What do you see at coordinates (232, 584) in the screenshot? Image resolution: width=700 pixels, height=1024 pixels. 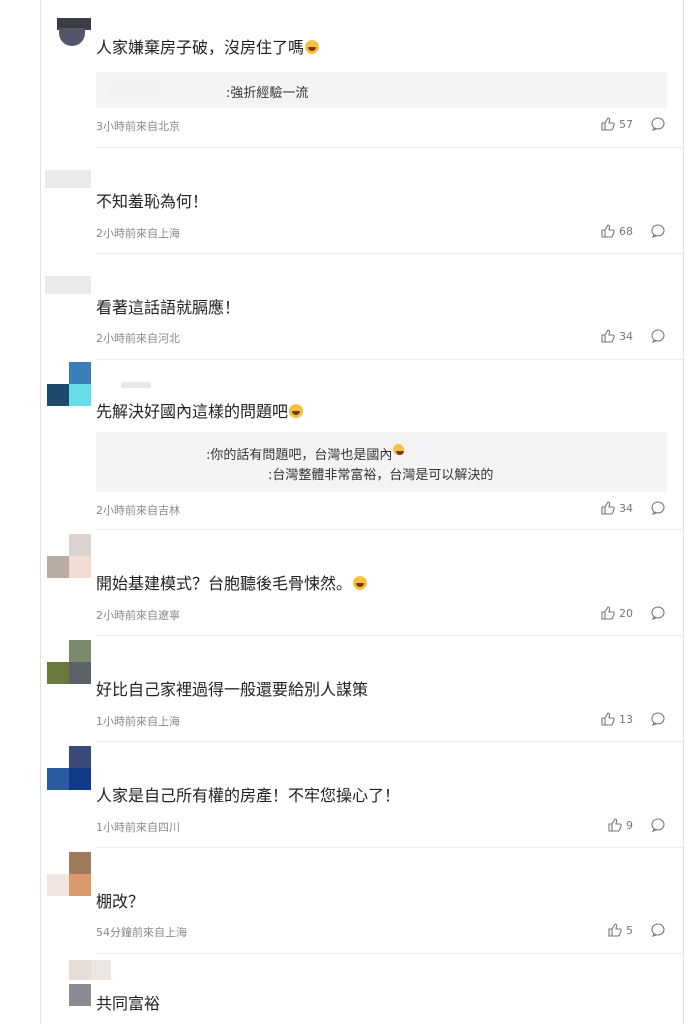 I see `comment-text: 開始基建模式？台胞聽後毛骨悚然。` at bounding box center [232, 584].